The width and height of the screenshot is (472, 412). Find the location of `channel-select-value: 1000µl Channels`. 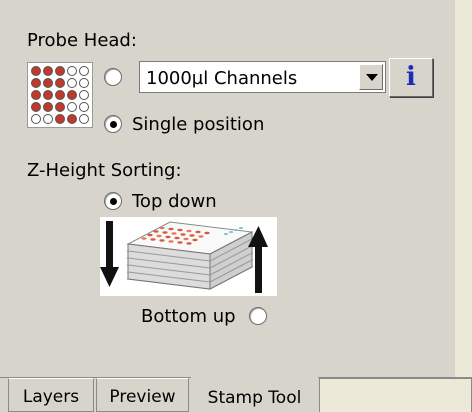

channel-select-value: 1000µl Channels is located at coordinates (222, 78).